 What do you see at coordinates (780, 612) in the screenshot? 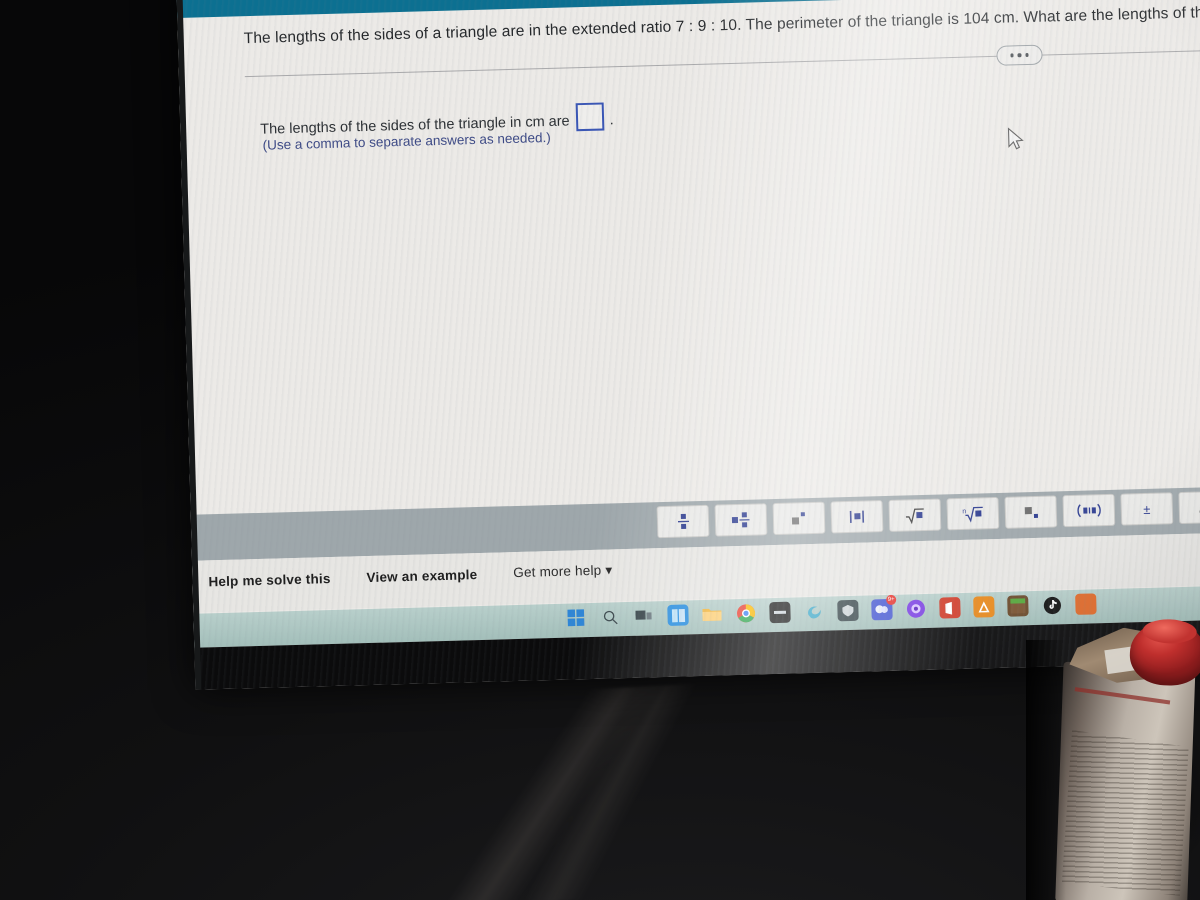
I see `video-editor-icon` at bounding box center [780, 612].